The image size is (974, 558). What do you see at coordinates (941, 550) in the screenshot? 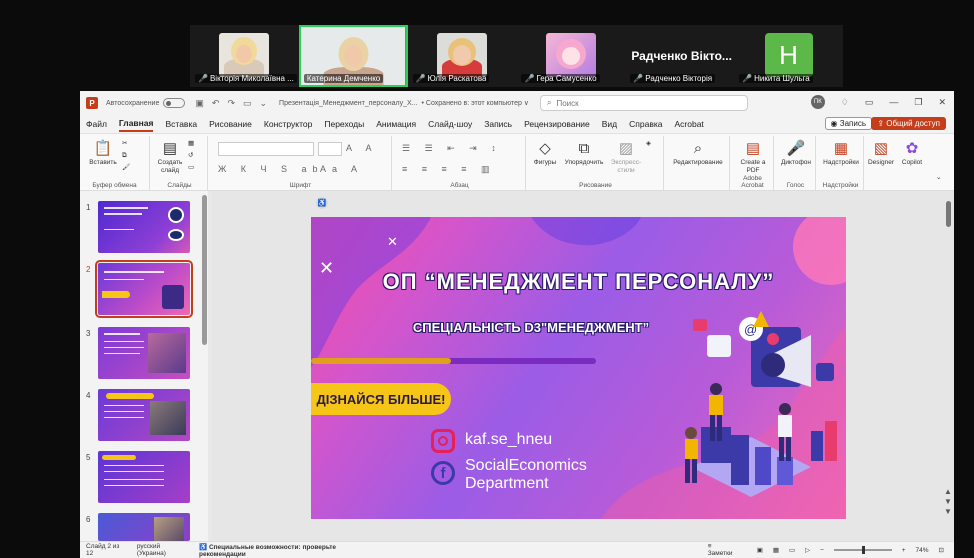
I see `fit-to-window-icon: ⊡` at bounding box center [941, 550].